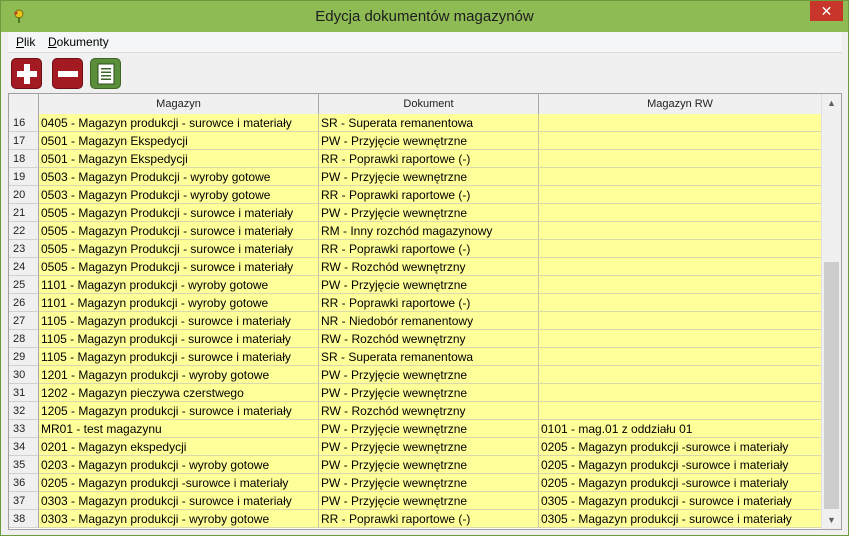 This screenshot has height=536, width=849. What do you see at coordinates (826, 11) in the screenshot?
I see `close-button: ✕` at bounding box center [826, 11].